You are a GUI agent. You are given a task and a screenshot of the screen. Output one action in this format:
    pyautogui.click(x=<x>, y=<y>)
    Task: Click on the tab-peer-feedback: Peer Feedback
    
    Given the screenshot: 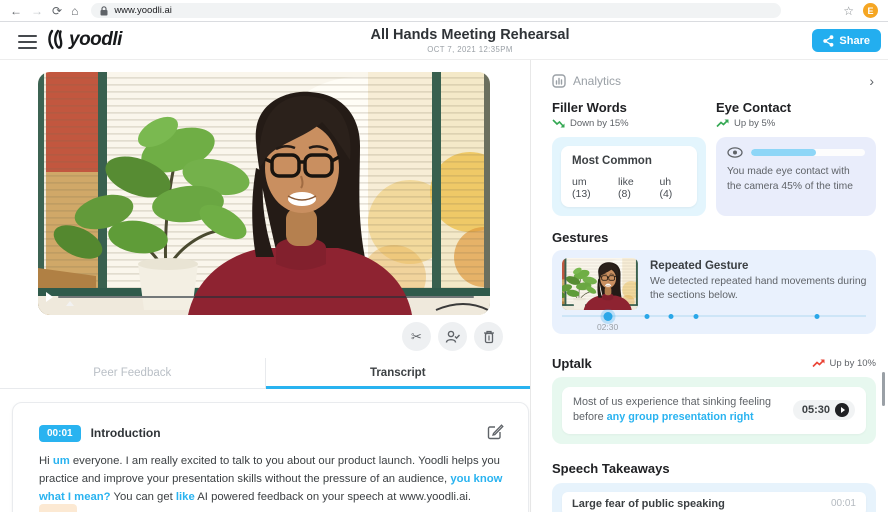 What is the action you would take?
    pyautogui.click(x=133, y=373)
    